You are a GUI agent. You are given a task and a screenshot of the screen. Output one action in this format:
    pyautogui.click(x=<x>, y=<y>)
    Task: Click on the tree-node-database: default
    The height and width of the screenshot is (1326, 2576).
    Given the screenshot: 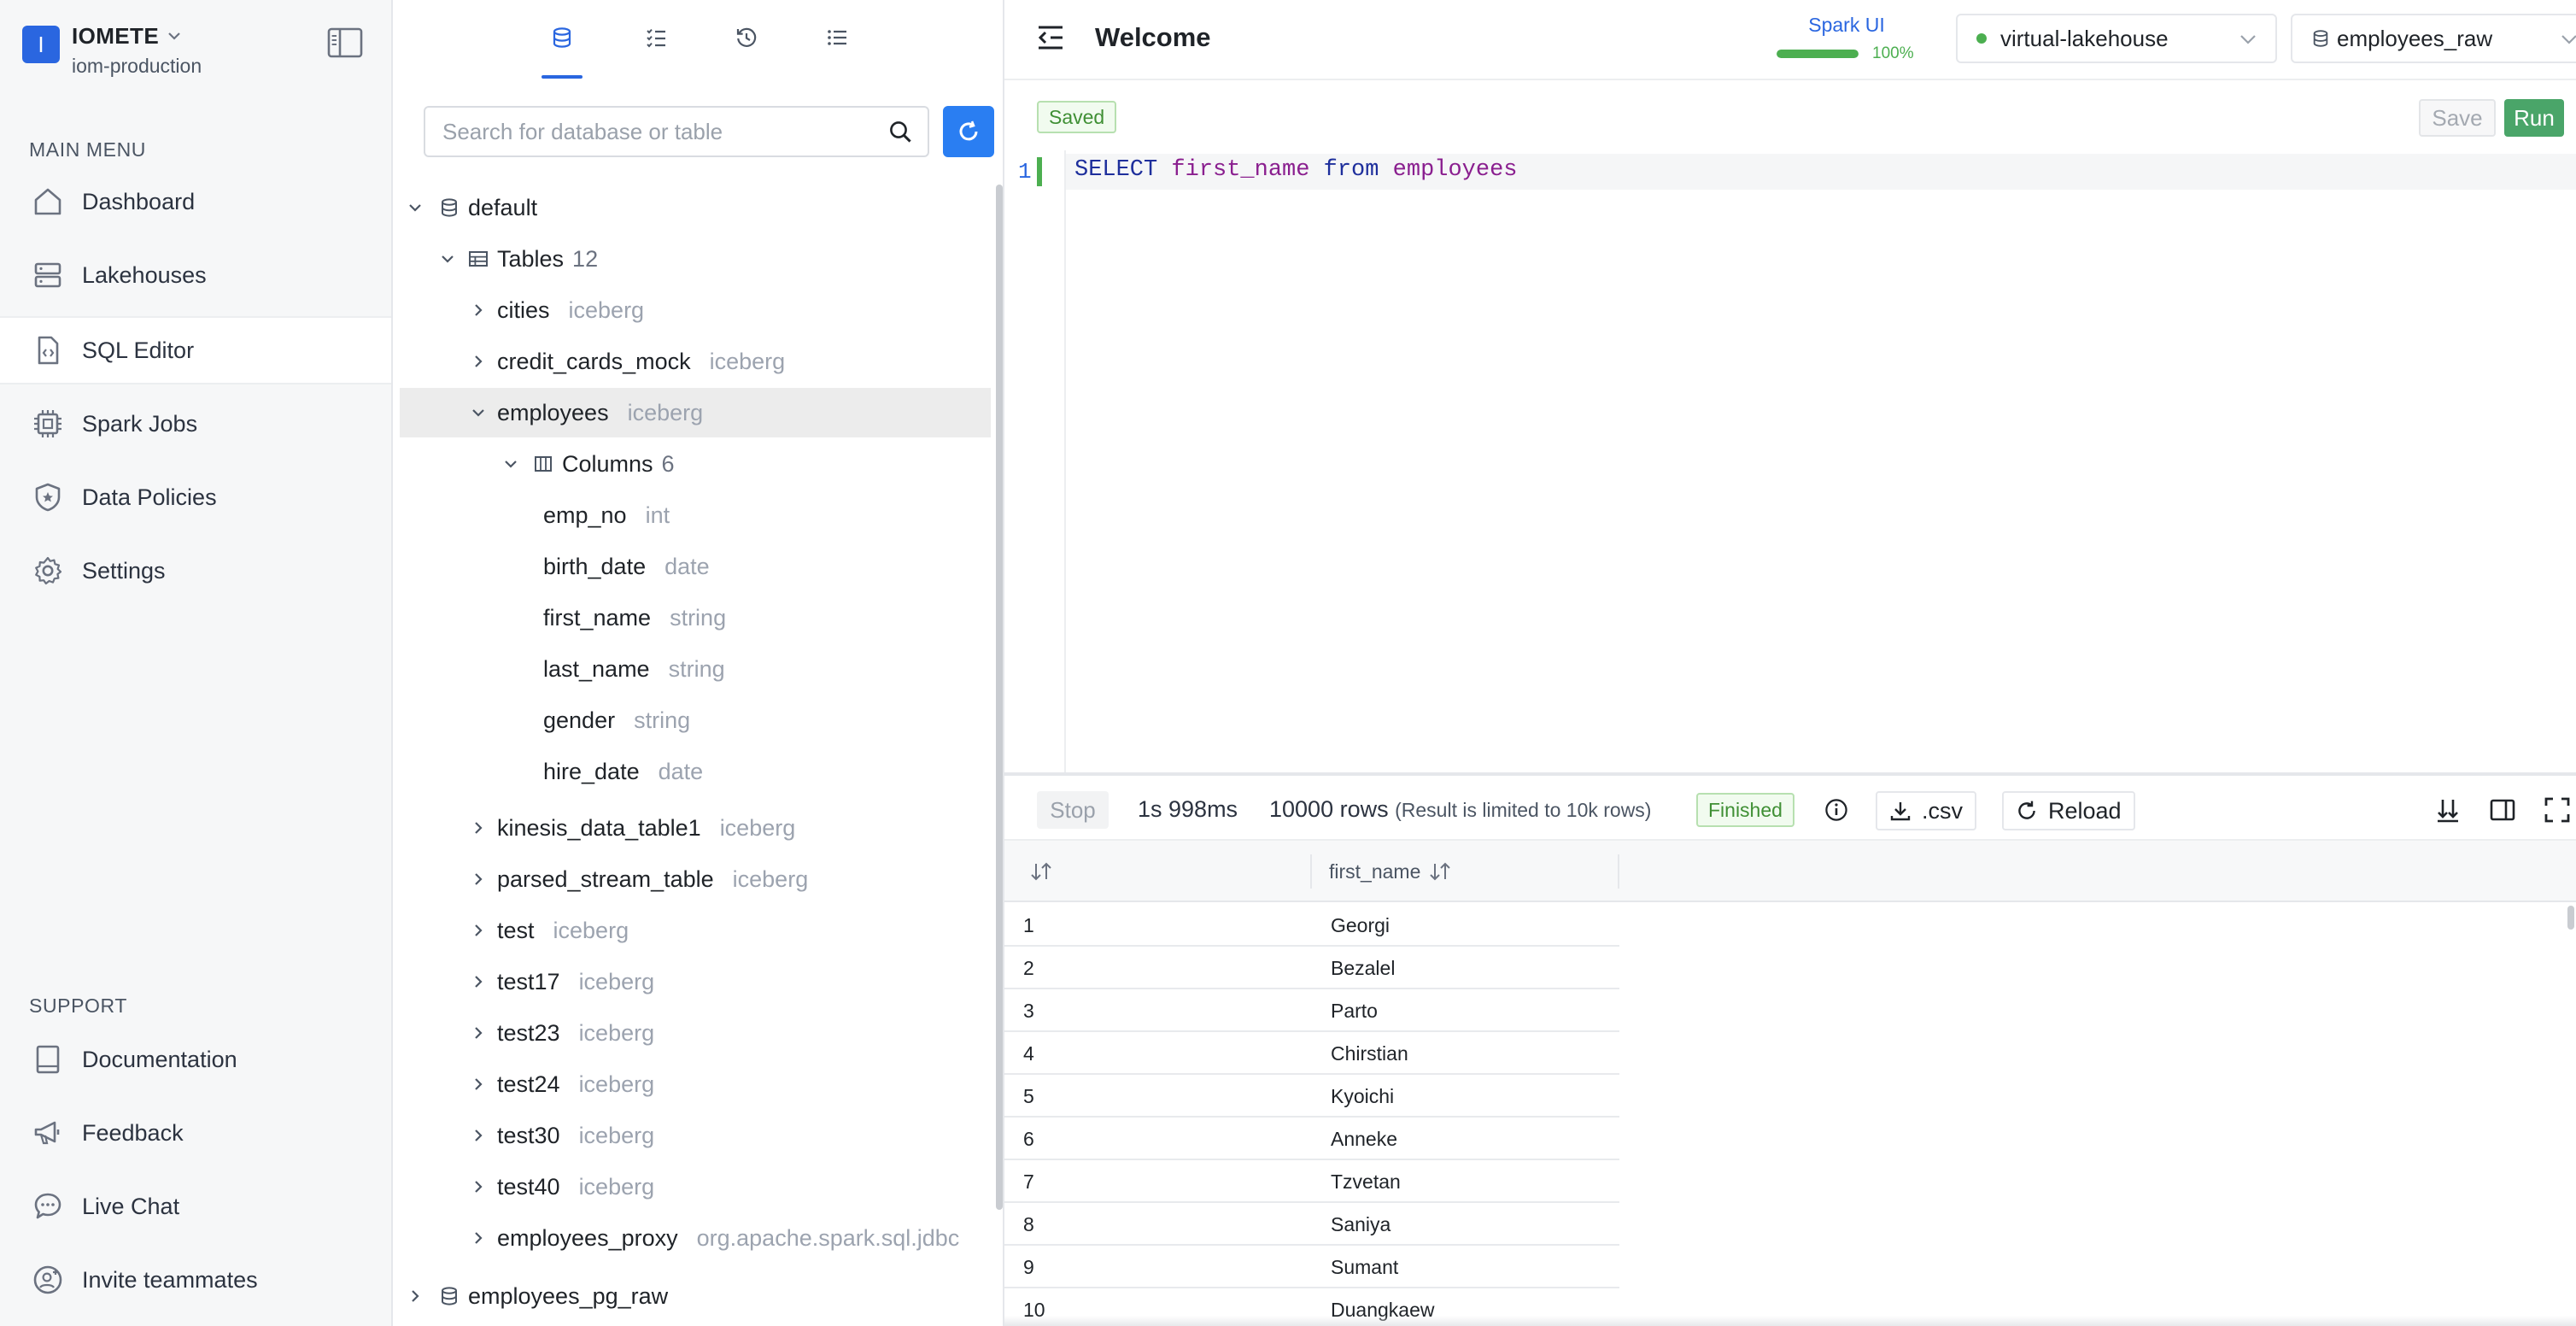 What is the action you would take?
    pyautogui.click(x=695, y=207)
    